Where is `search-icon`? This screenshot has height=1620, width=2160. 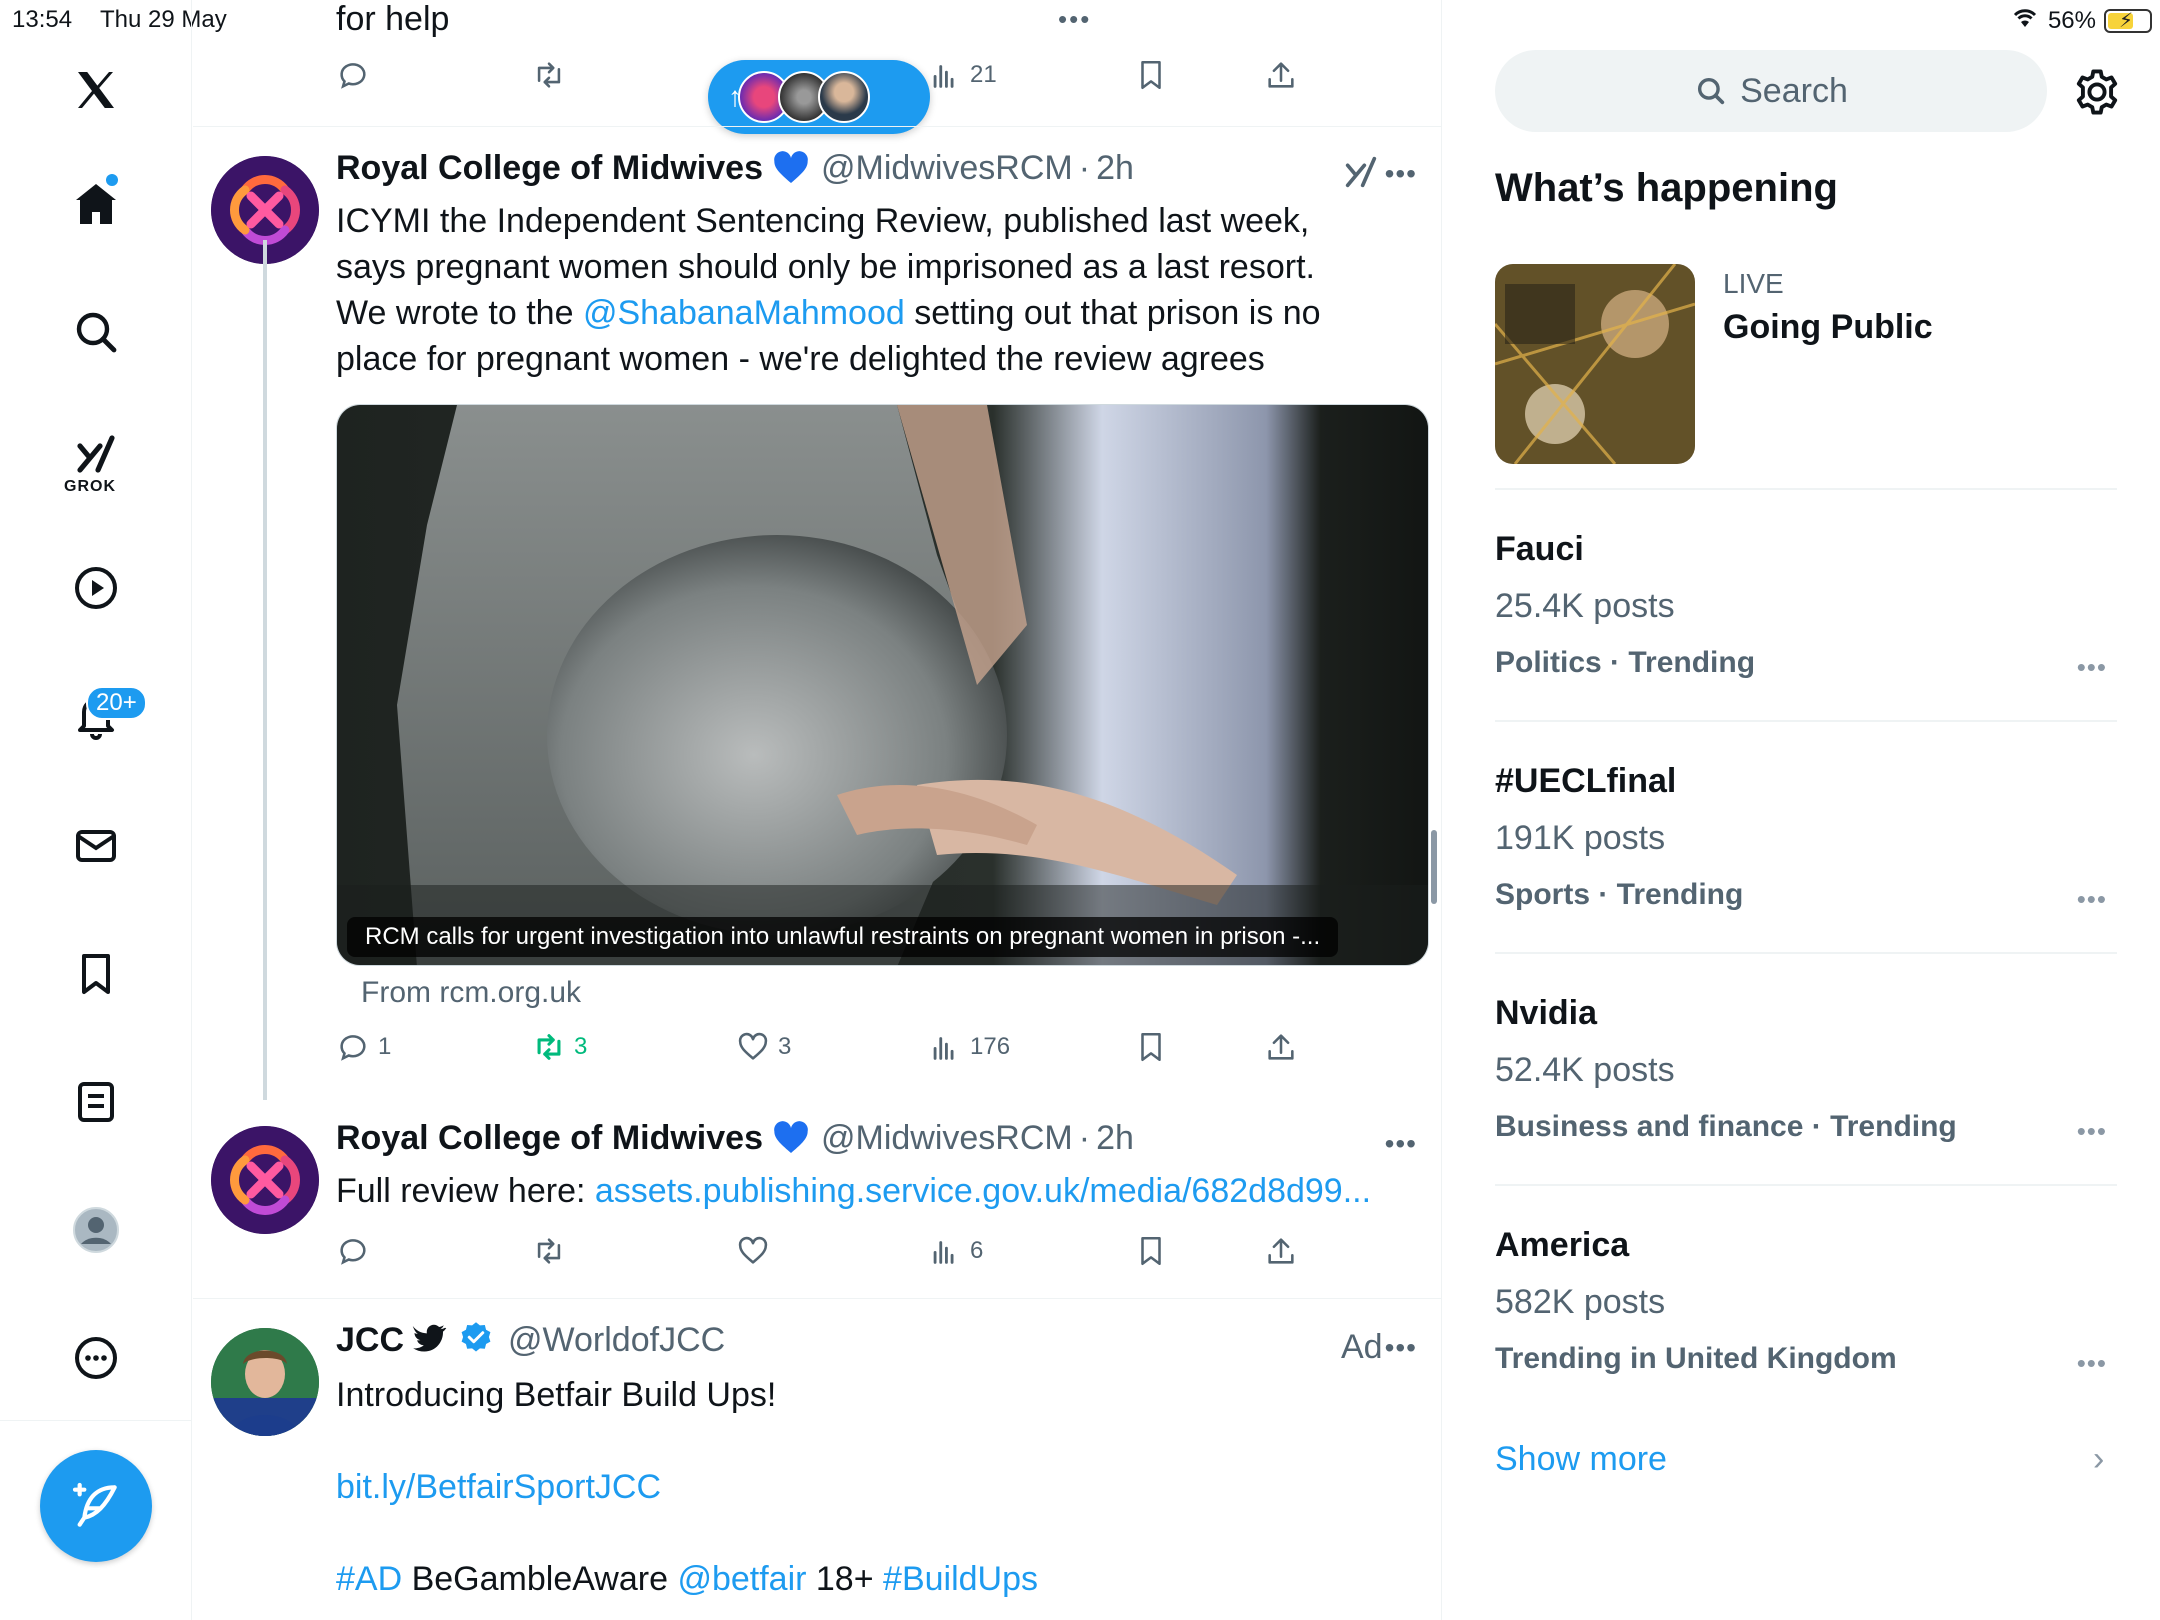
search-icon is located at coordinates (96, 332).